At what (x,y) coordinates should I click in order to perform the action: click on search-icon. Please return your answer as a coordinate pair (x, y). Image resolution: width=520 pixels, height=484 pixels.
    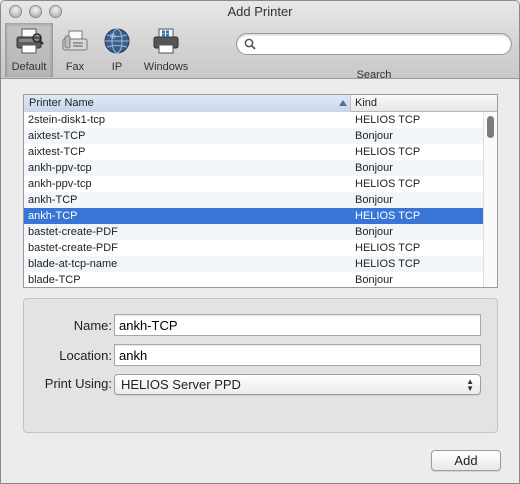
    Looking at the image, I should click on (250, 44).